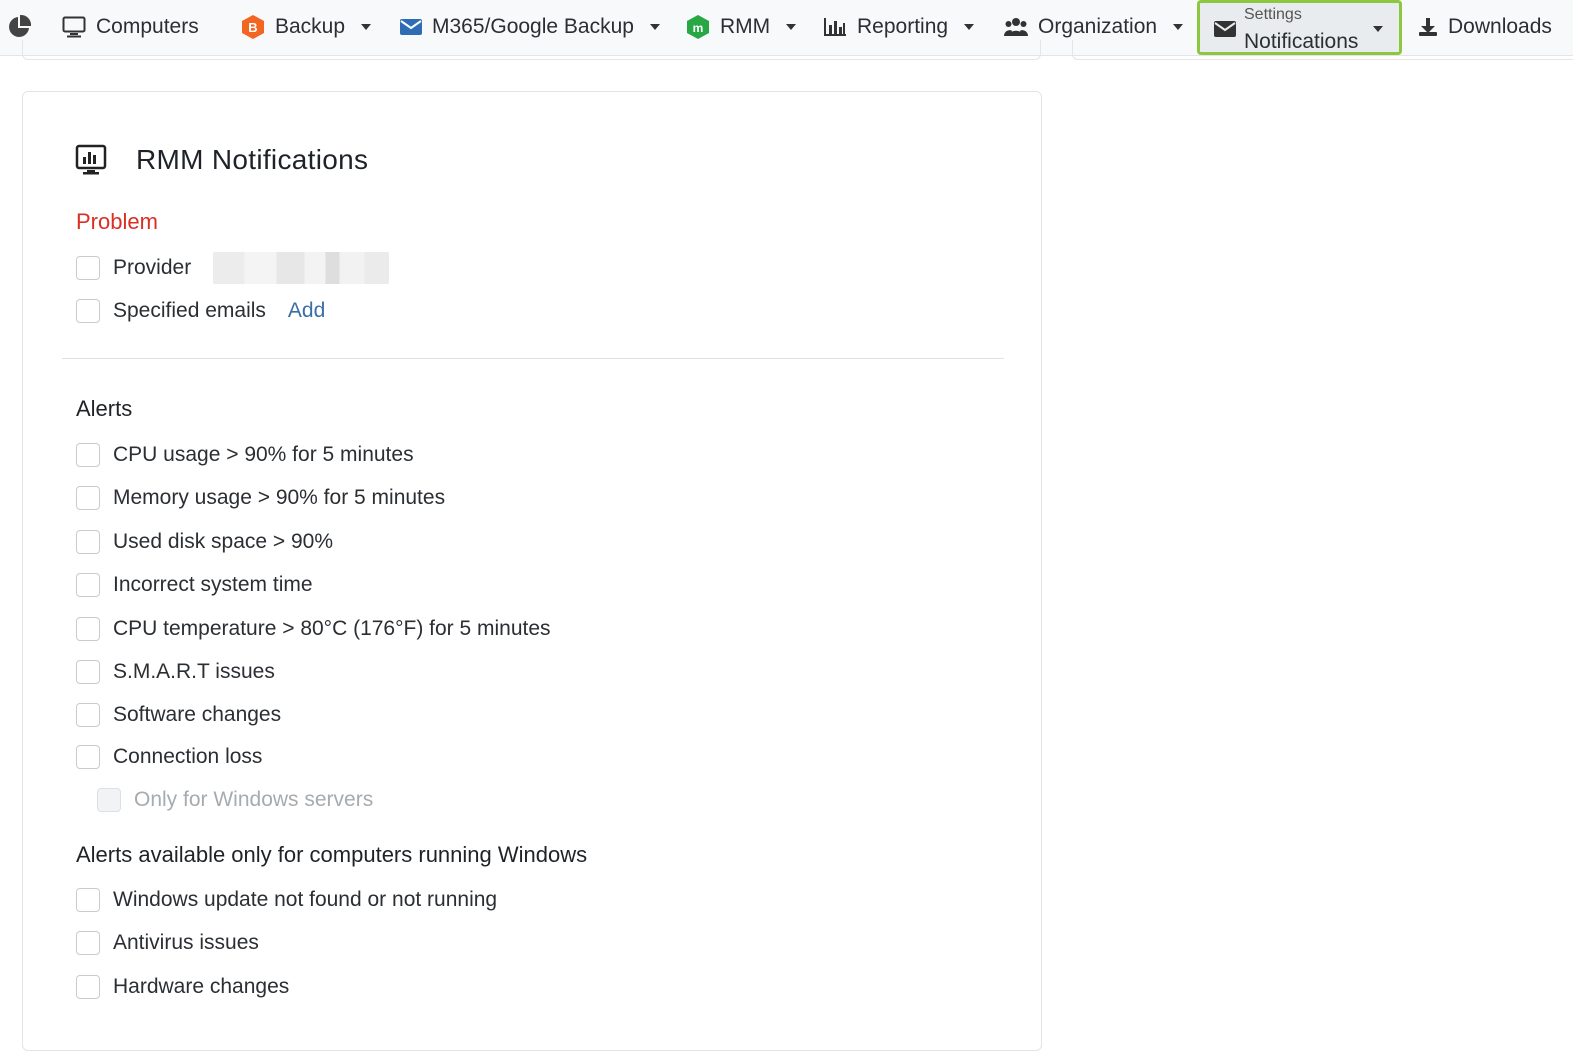  Describe the element at coordinates (201, 986) in the screenshot. I see `windows-alert-label: Hardware changes` at that location.